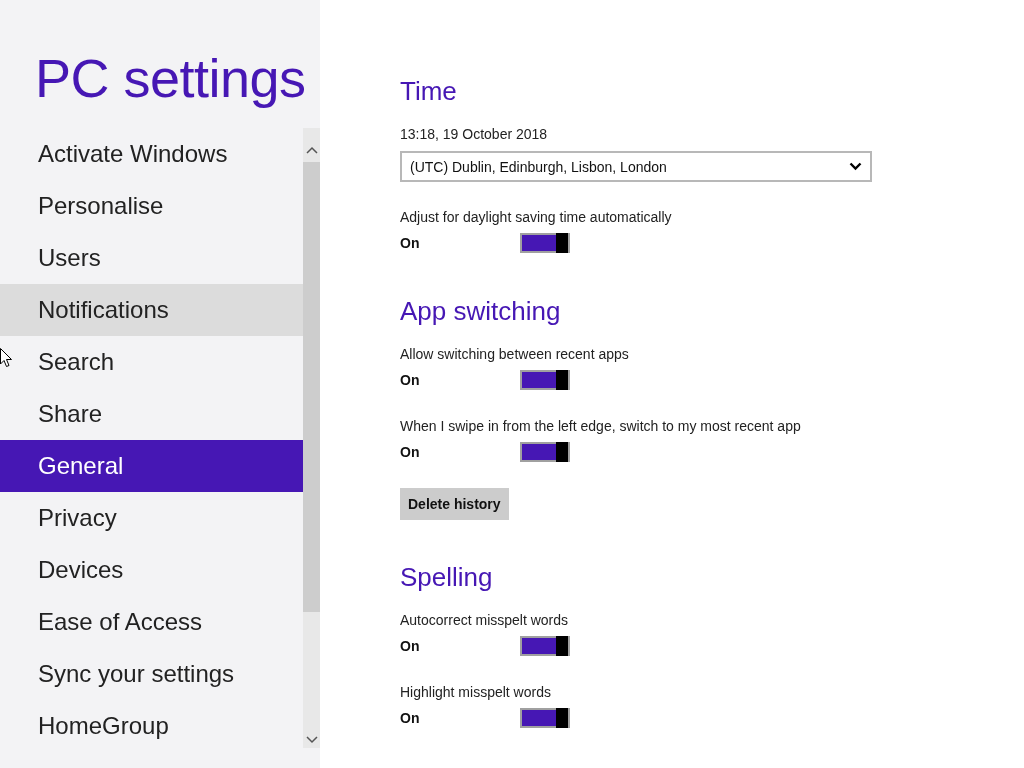 Image resolution: width=1024 pixels, height=768 pixels. What do you see at coordinates (151, 206) in the screenshot?
I see `sidebar-item: Personalise` at bounding box center [151, 206].